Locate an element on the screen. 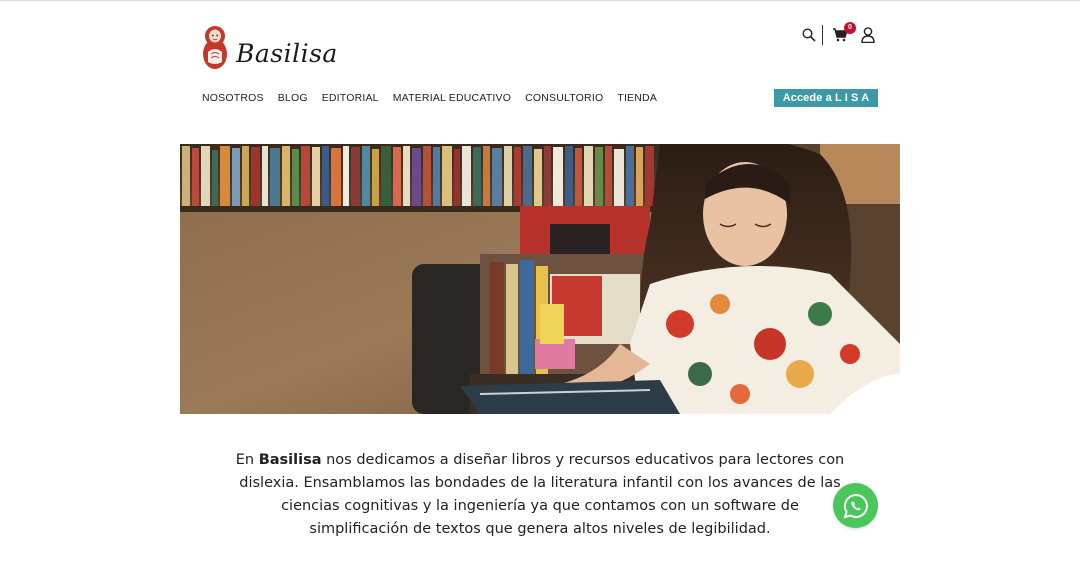  cart-icon: 0 is located at coordinates (842, 33).